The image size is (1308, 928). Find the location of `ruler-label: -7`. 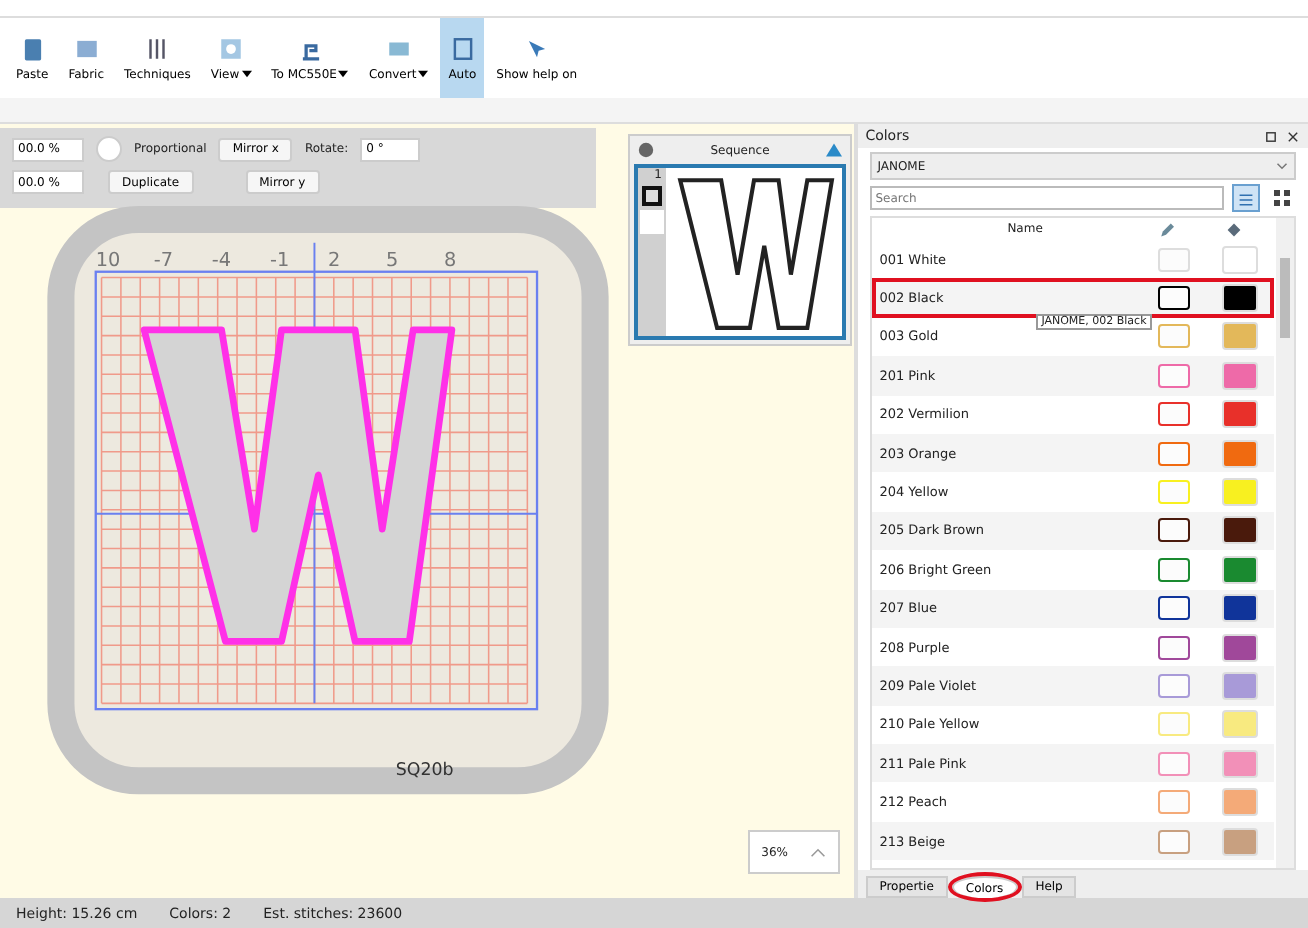

ruler-label: -7 is located at coordinates (163, 260).